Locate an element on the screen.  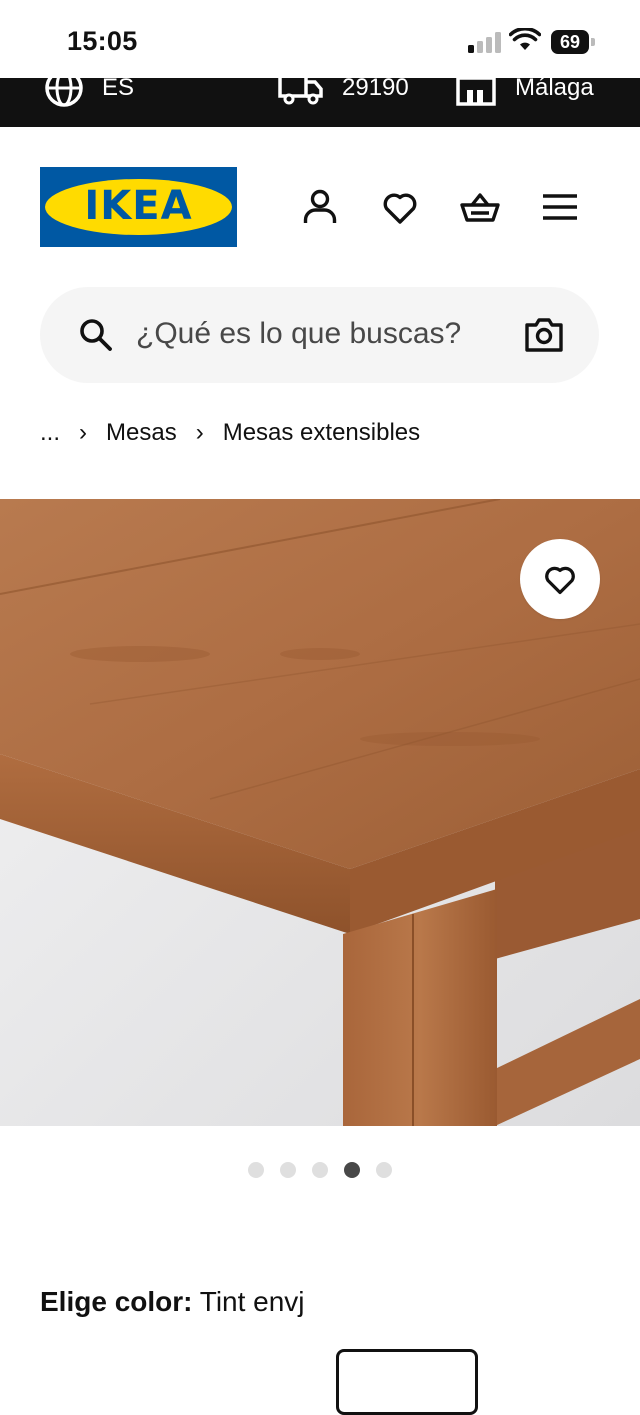
color-label-title: Elige color: is located at coordinates (116, 1301).